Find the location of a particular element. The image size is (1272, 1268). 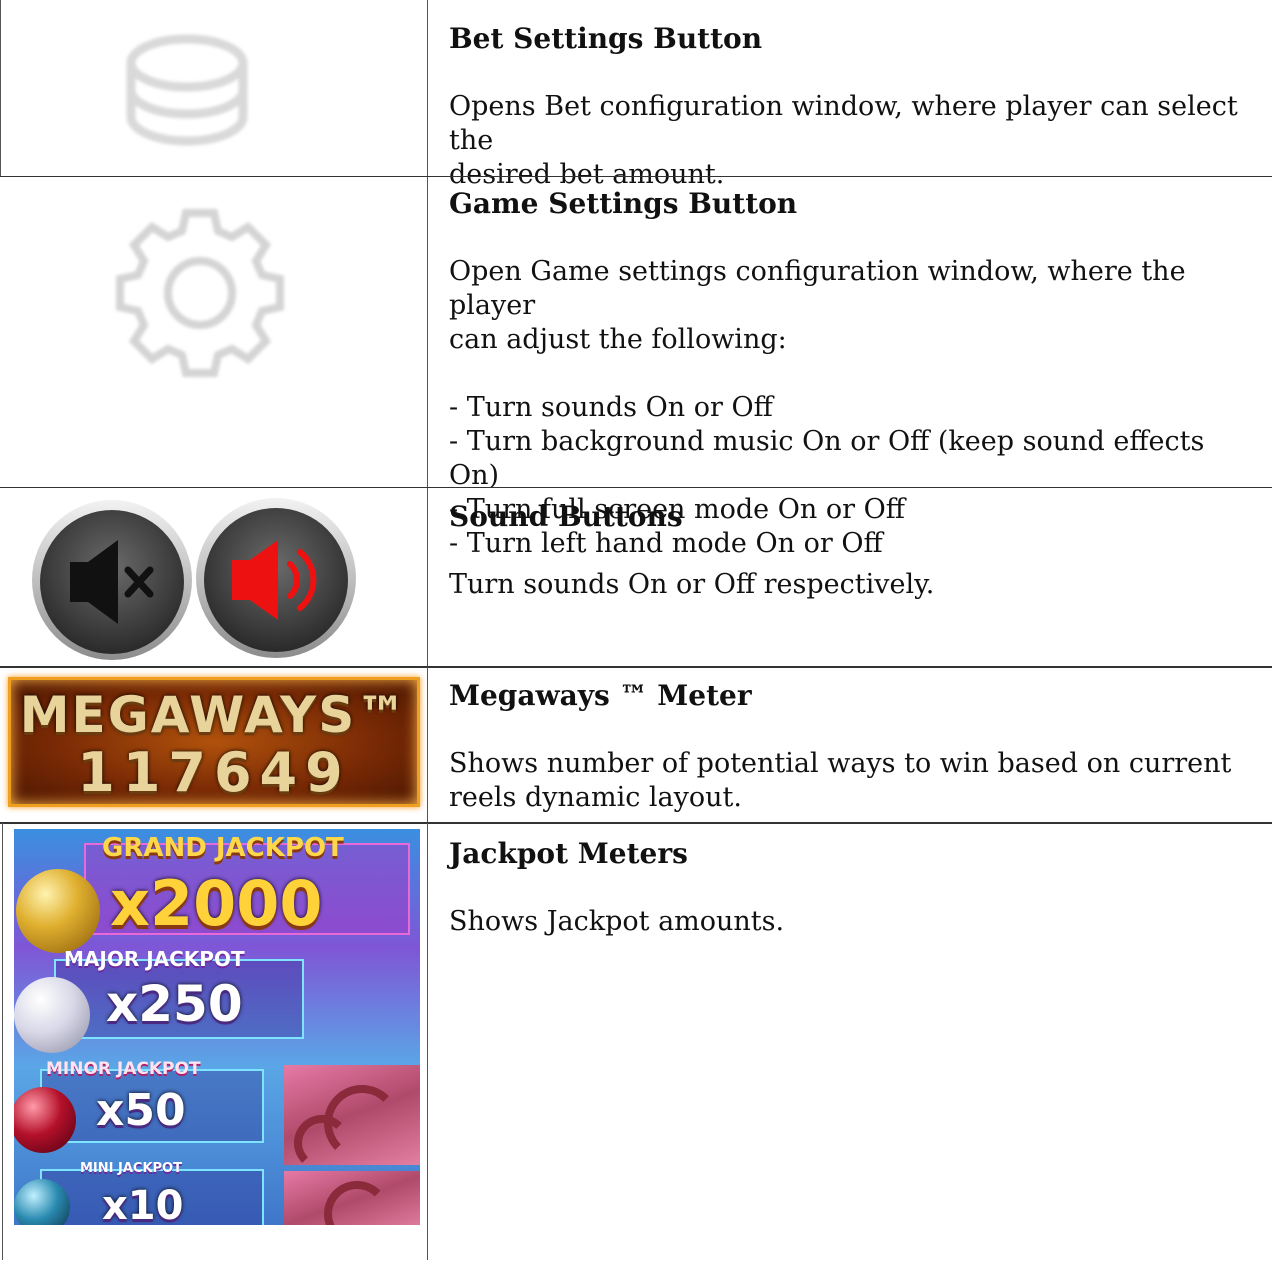

sound-buttons-graphic is located at coordinates (194, 579).